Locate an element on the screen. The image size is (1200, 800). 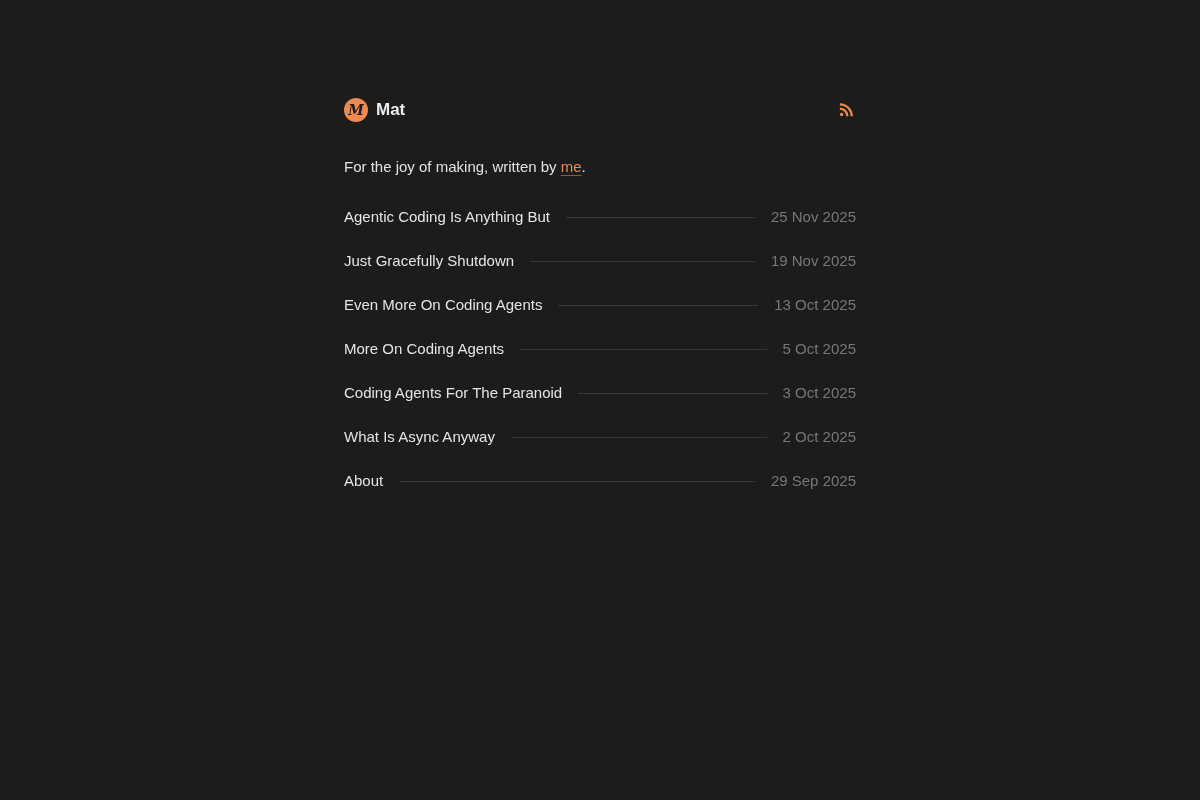
post-date: 19 Nov 2025 is located at coordinates (813, 261).